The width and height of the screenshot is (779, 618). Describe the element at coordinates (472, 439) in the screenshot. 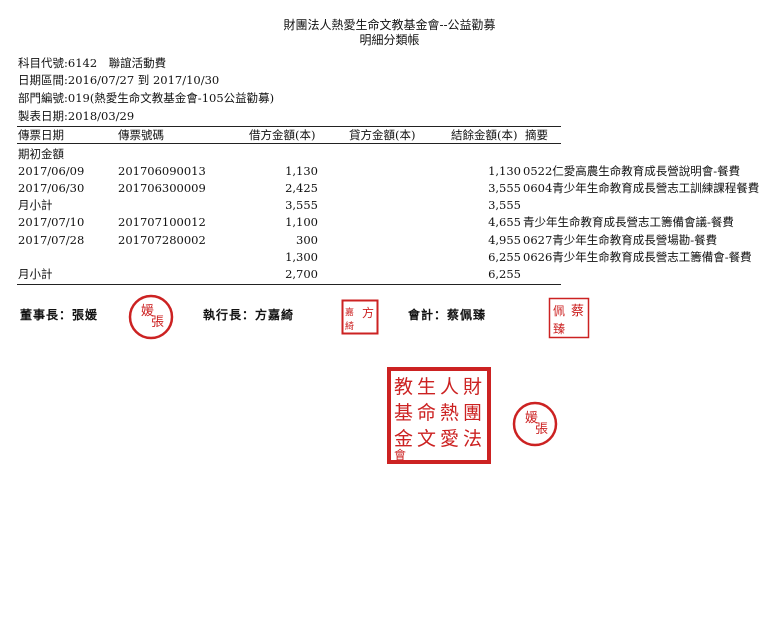

I see `svg-text: 法` at that location.